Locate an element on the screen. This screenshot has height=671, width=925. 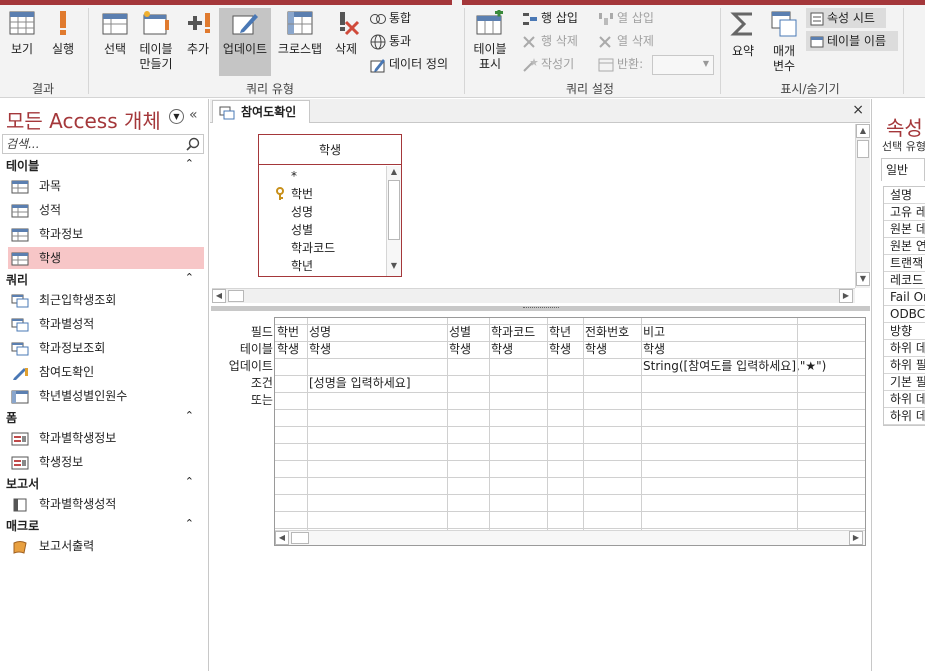
table-area-hscroll: ◀ ▶ is located at coordinates (533, 295).